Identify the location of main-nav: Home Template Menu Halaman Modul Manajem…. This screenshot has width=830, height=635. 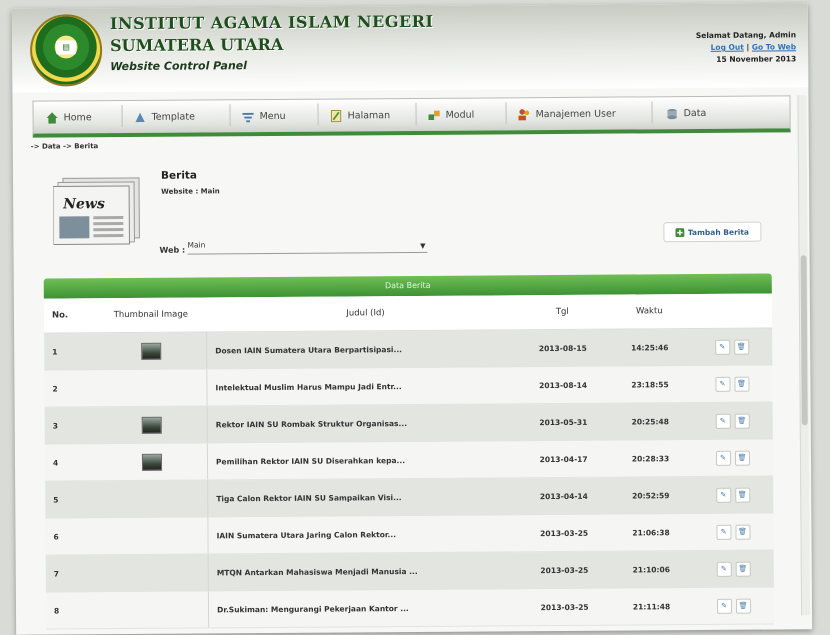
(411, 116).